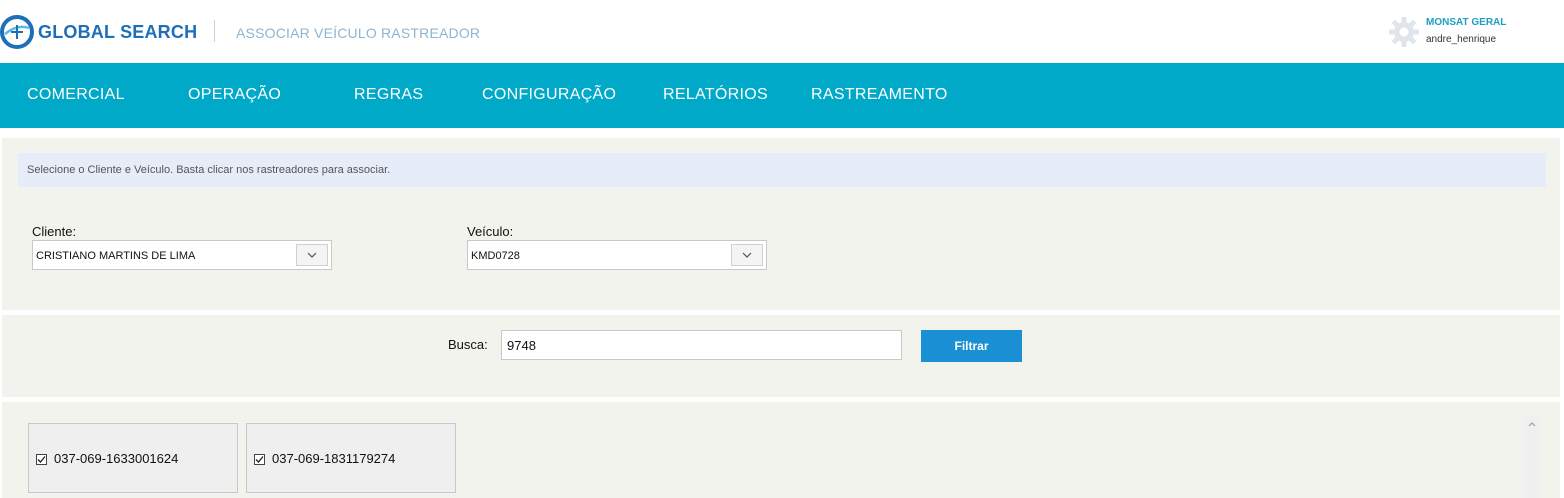 This screenshot has height=498, width=1564. Describe the element at coordinates (549, 95) in the screenshot. I see `nav-item-configuracao: CONFIGURAÇÃO` at that location.